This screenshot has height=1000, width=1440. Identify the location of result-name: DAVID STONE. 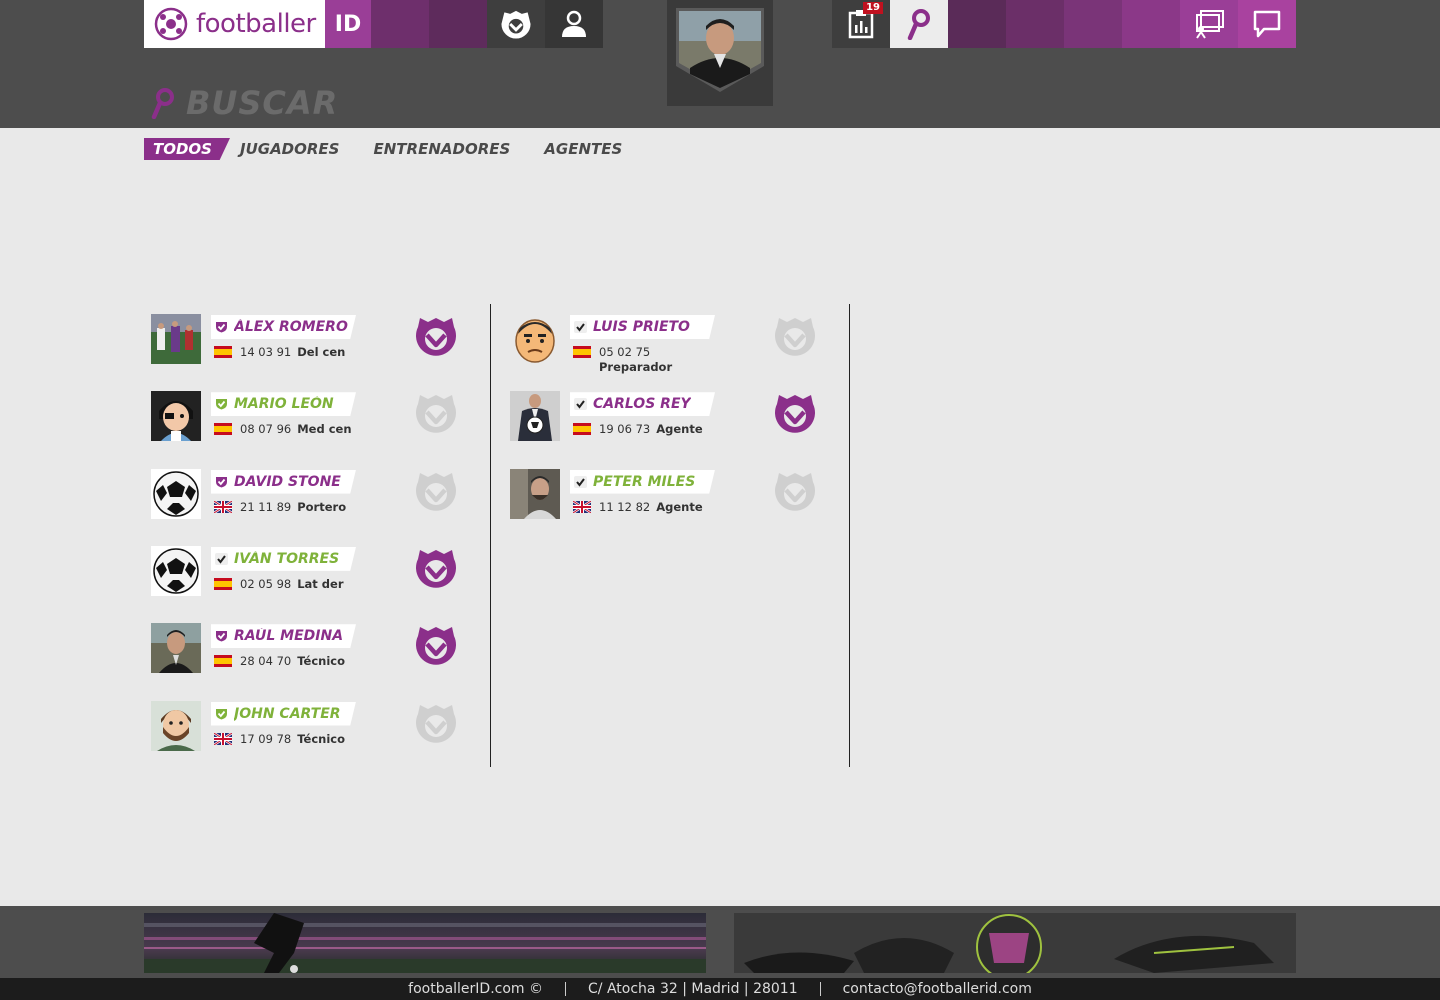
(287, 482).